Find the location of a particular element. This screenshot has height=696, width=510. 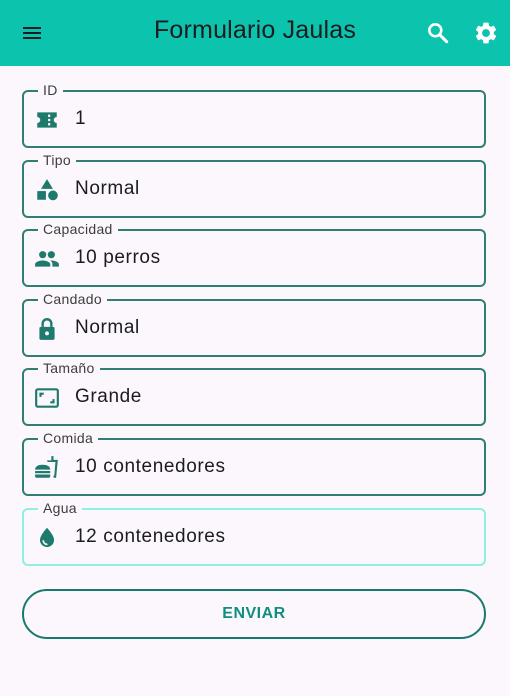

water-drop-icon is located at coordinates (47, 538).